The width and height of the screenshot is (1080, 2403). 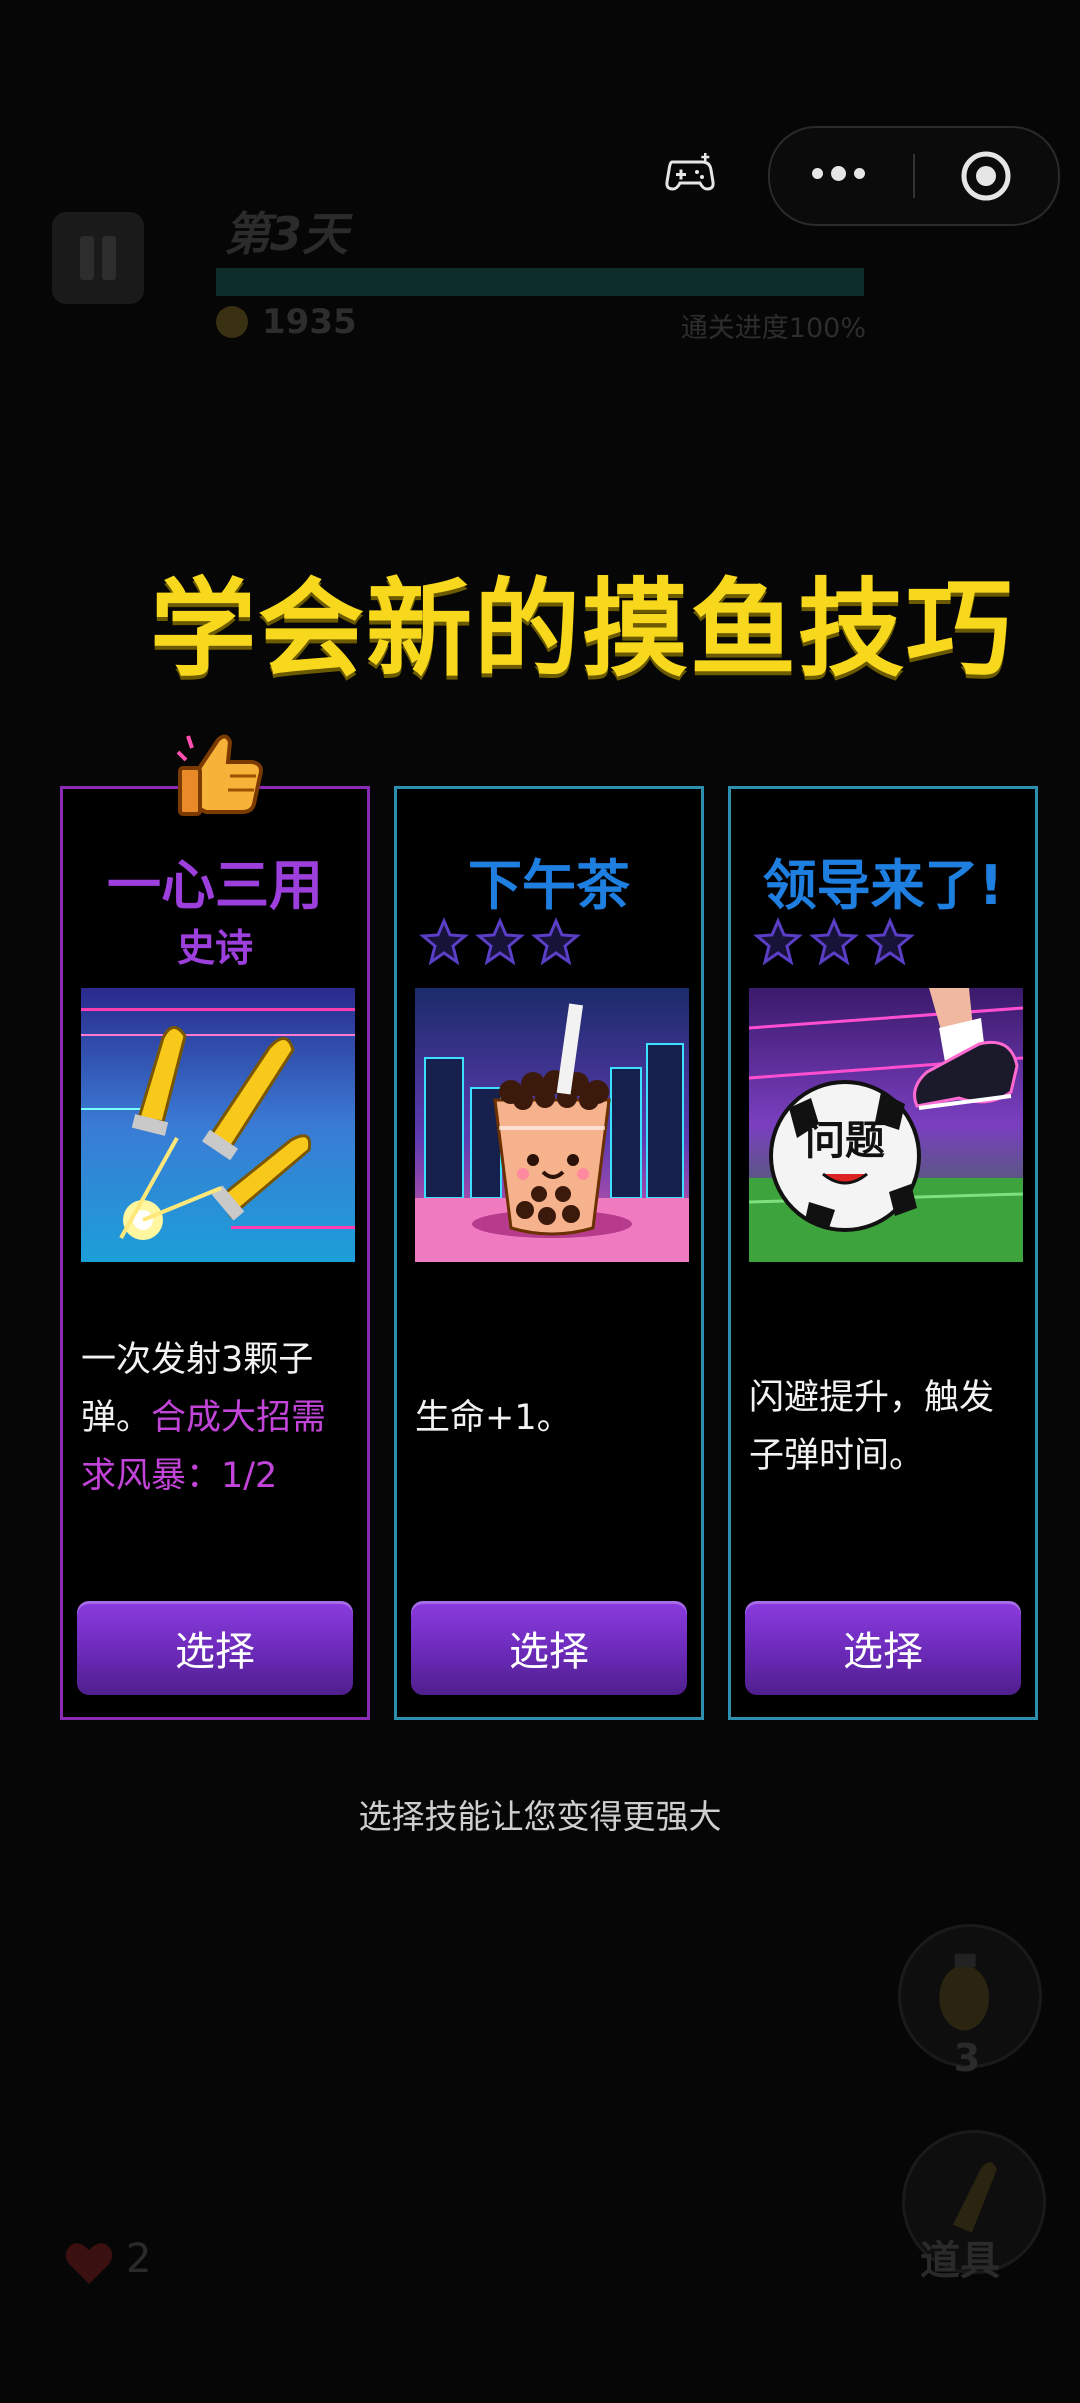 I want to click on coin-icon, so click(x=232, y=322).